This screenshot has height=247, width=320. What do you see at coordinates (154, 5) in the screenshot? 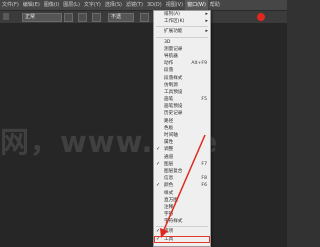
I see `menubar-item: 3D(D)` at bounding box center [154, 5].